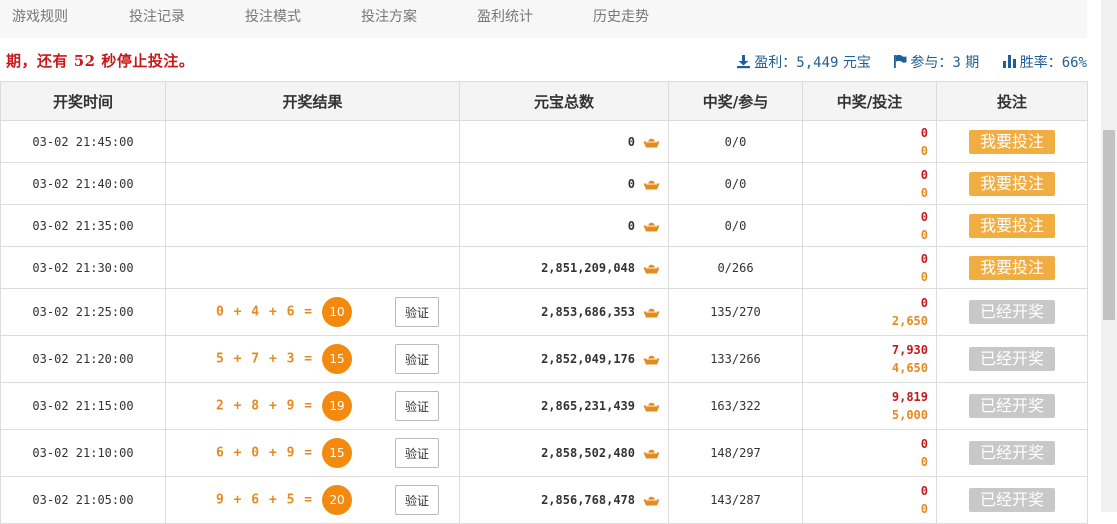 Image resolution: width=1117 pixels, height=524 pixels. Describe the element at coordinates (869, 359) in the screenshot. I see `win-bet: 7,930 4,650` at that location.